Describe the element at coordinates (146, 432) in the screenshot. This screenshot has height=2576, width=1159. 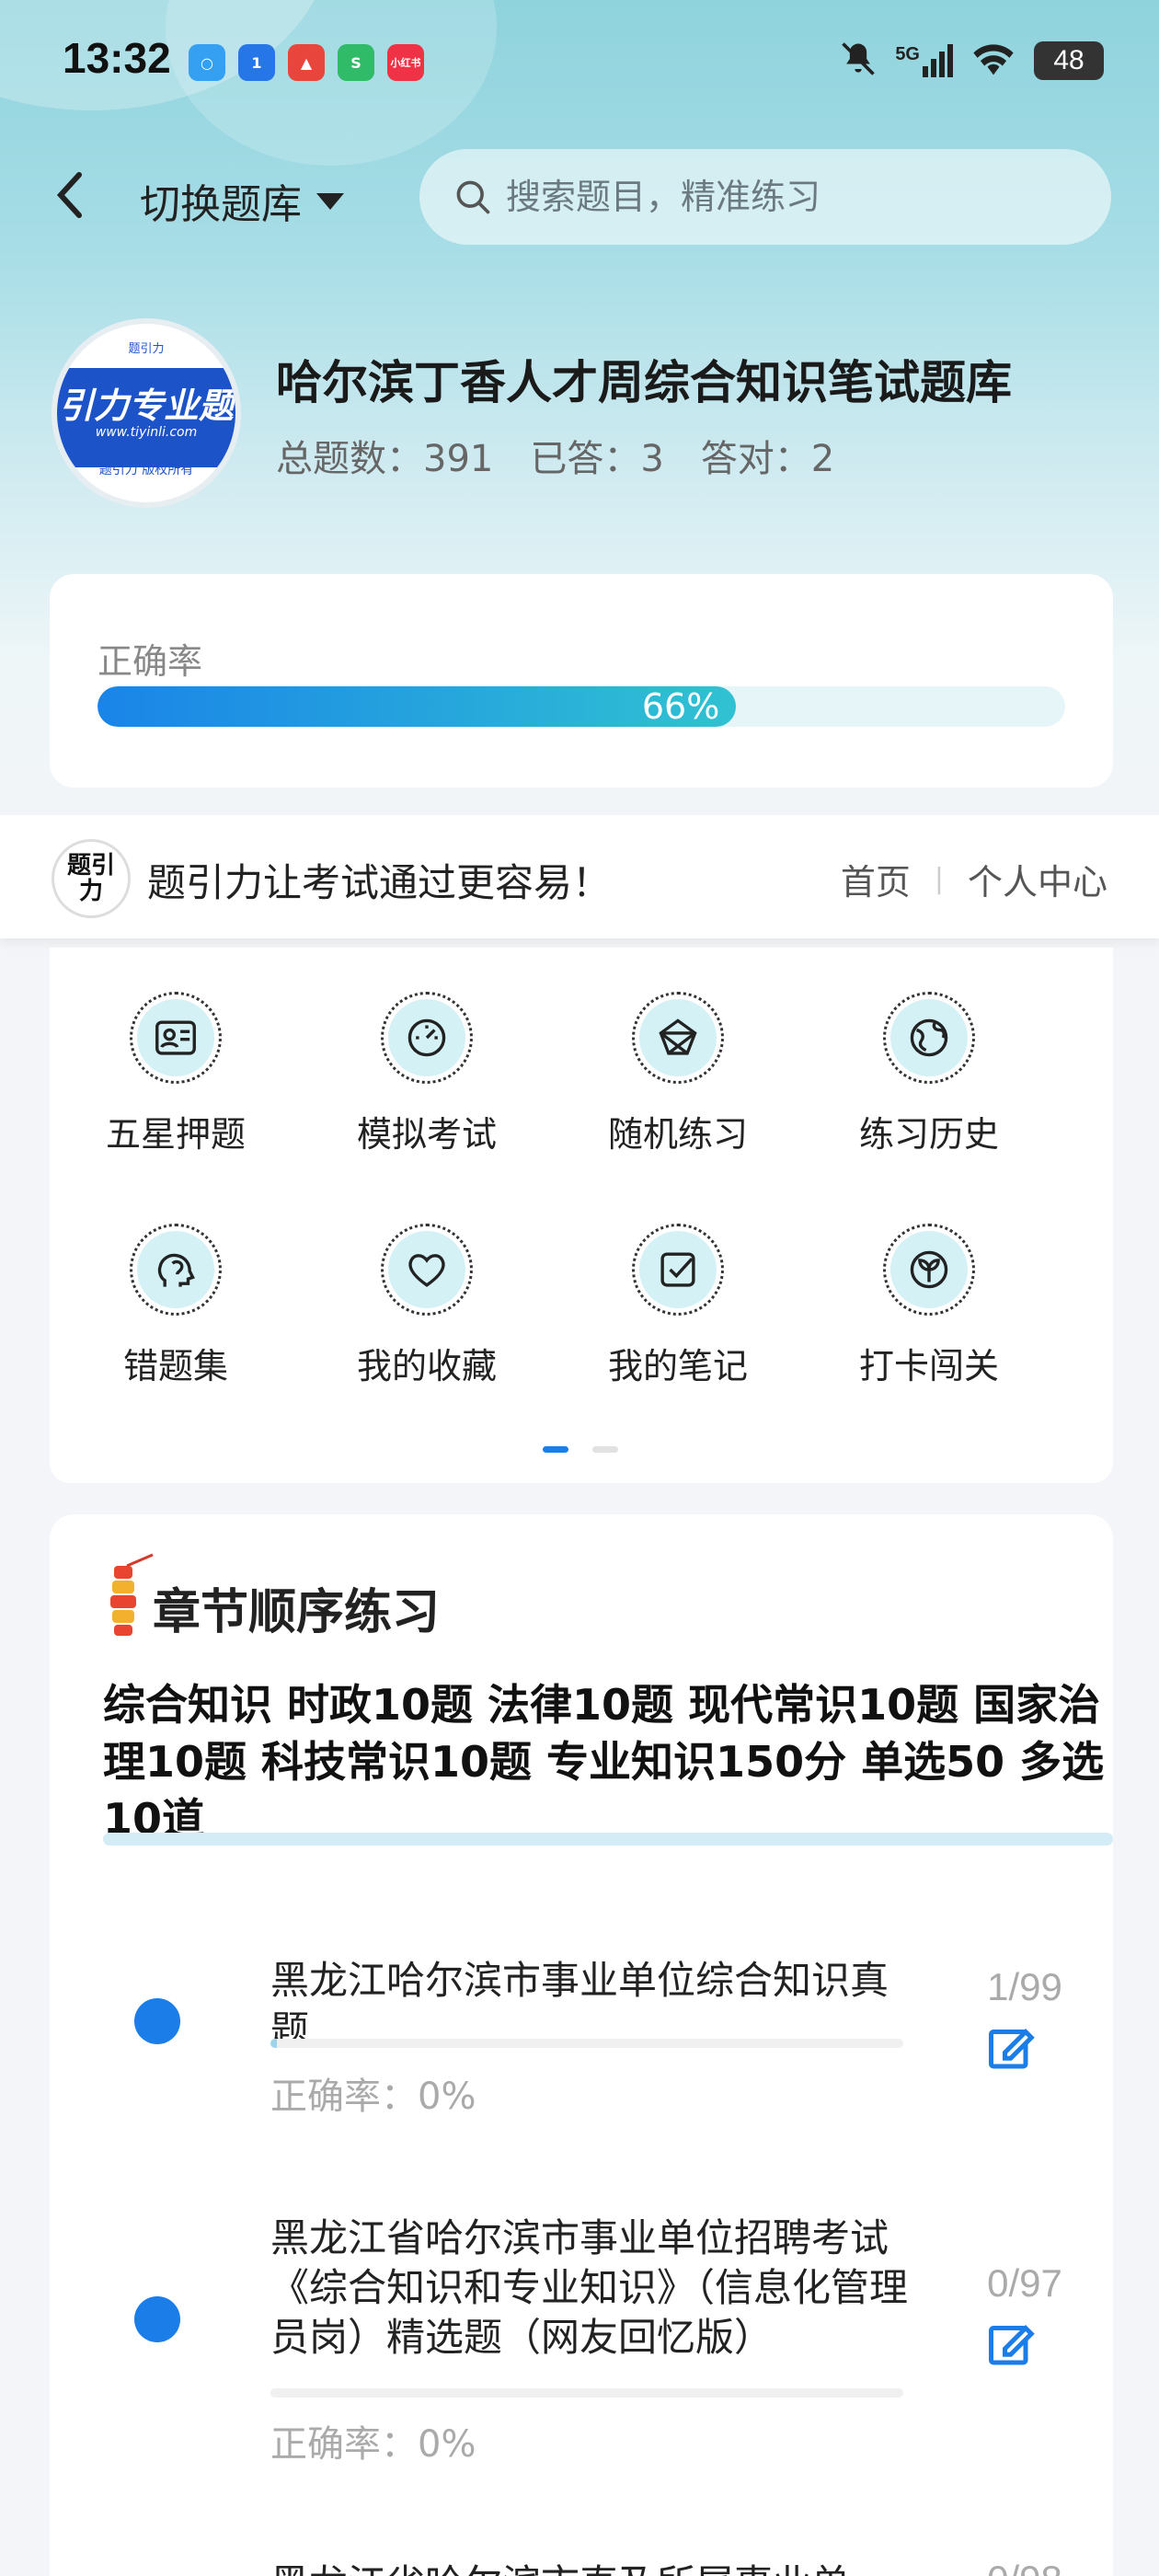
I see `logo-url: www.tiyinli.com` at that location.